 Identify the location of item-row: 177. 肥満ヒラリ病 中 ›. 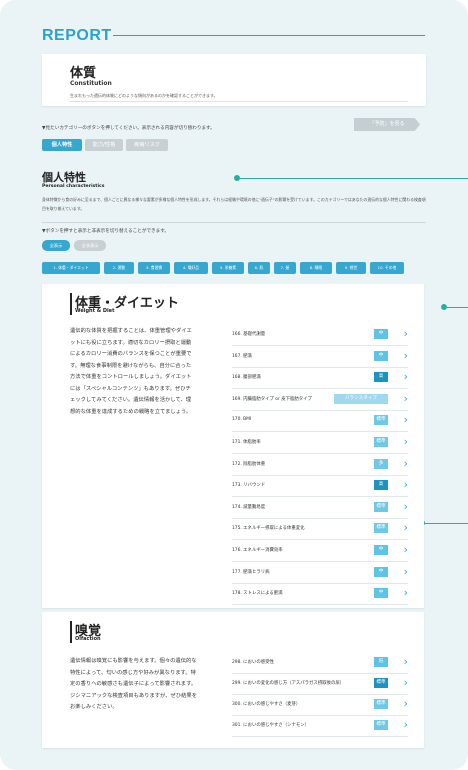
(320, 573).